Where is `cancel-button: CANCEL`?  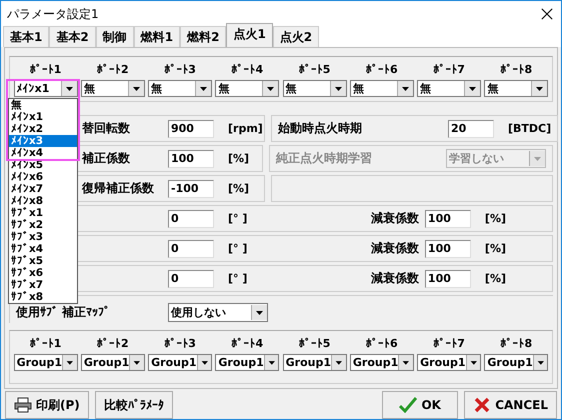 cancel-button: CANCEL is located at coordinates (510, 405).